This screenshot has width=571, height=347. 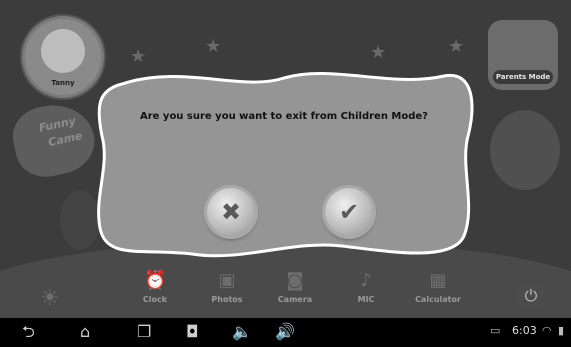 What do you see at coordinates (523, 77) in the screenshot?
I see `parents-mode-label: Parents Mode` at bounding box center [523, 77].